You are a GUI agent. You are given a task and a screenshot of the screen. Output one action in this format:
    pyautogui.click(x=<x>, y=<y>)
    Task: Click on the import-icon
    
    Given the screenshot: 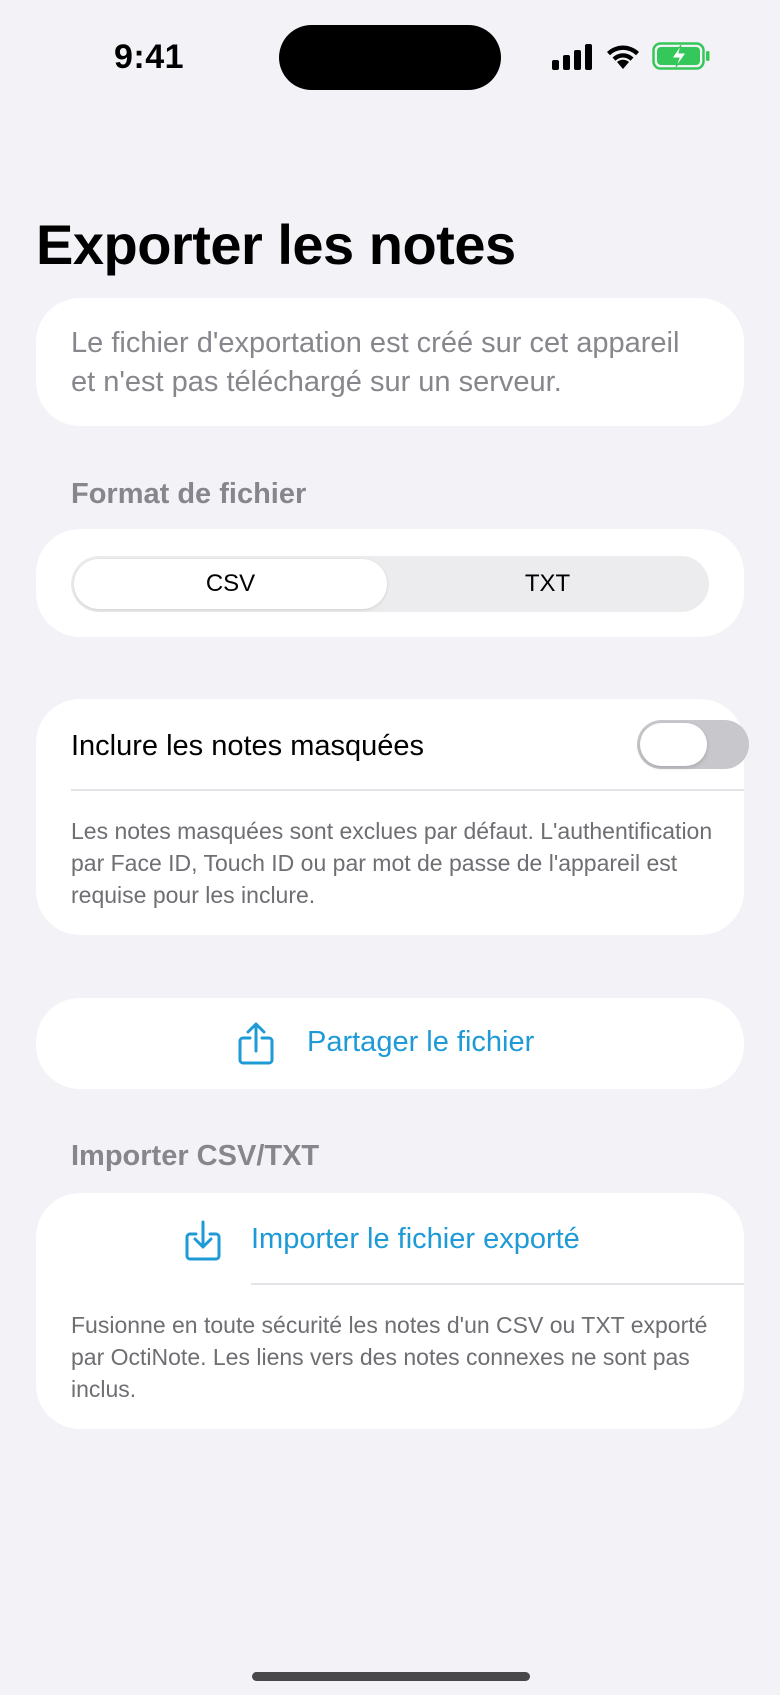 What is the action you would take?
    pyautogui.click(x=203, y=1241)
    